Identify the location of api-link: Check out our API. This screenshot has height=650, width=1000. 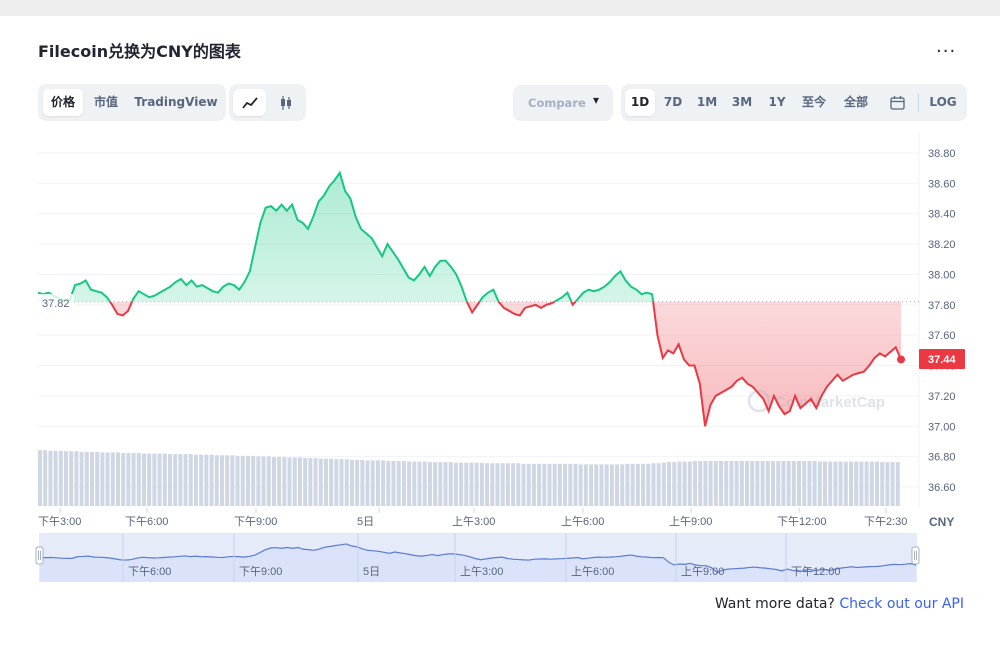
(901, 604).